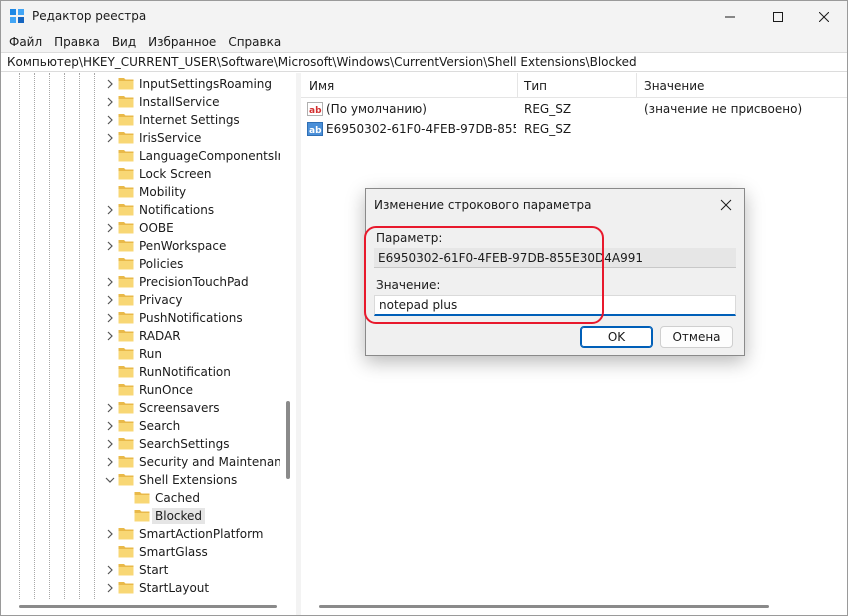 The image size is (848, 616). I want to click on tree-item: Start, so click(140, 570).